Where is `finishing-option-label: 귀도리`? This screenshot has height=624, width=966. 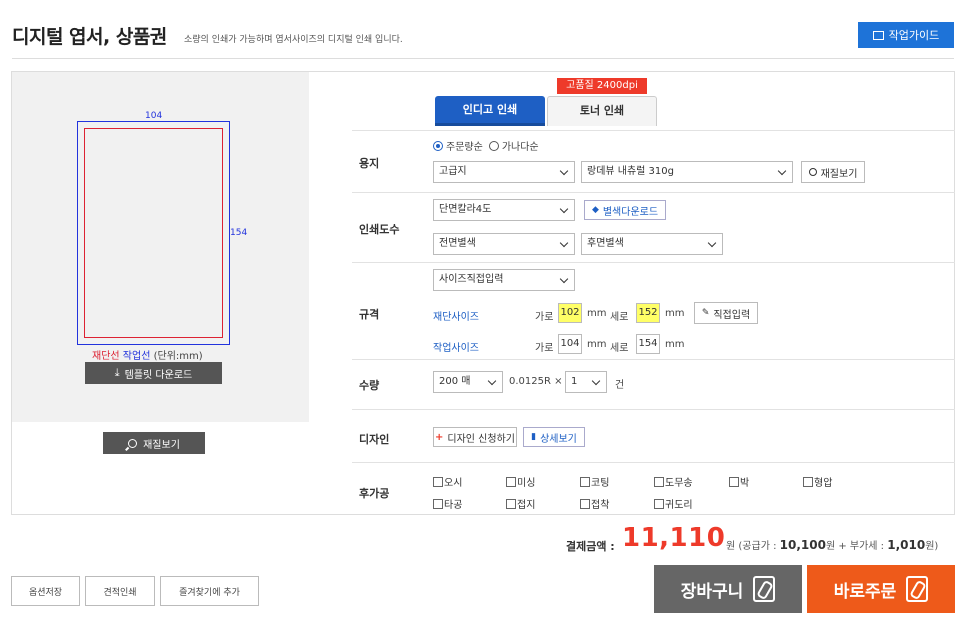
finishing-option-label: 귀도리 is located at coordinates (679, 505).